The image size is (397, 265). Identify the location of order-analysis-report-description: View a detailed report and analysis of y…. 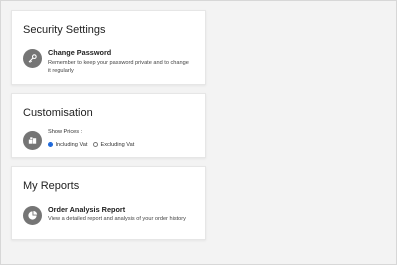
(117, 219).